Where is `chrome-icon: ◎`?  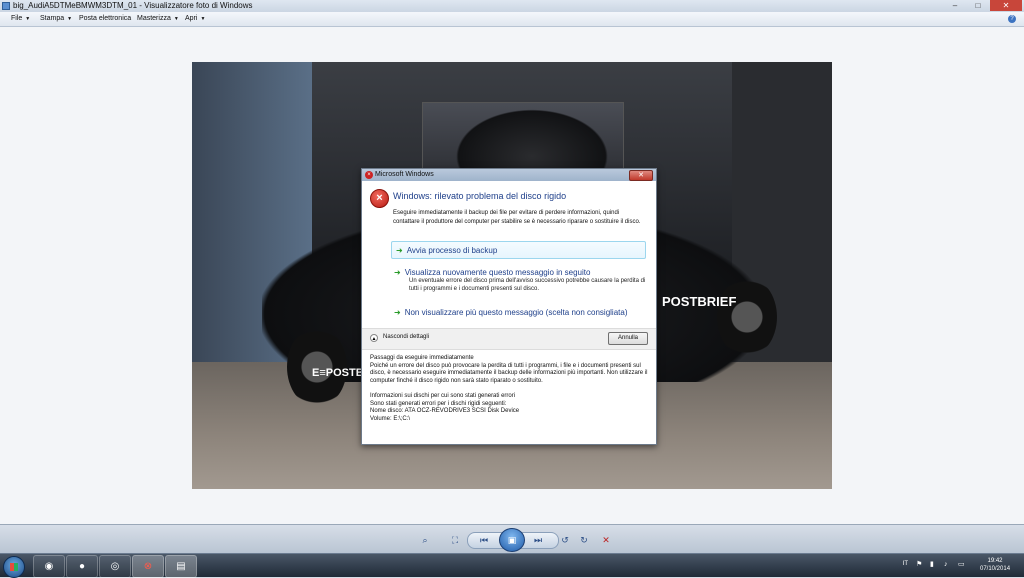
chrome-icon: ◎ is located at coordinates (115, 566).